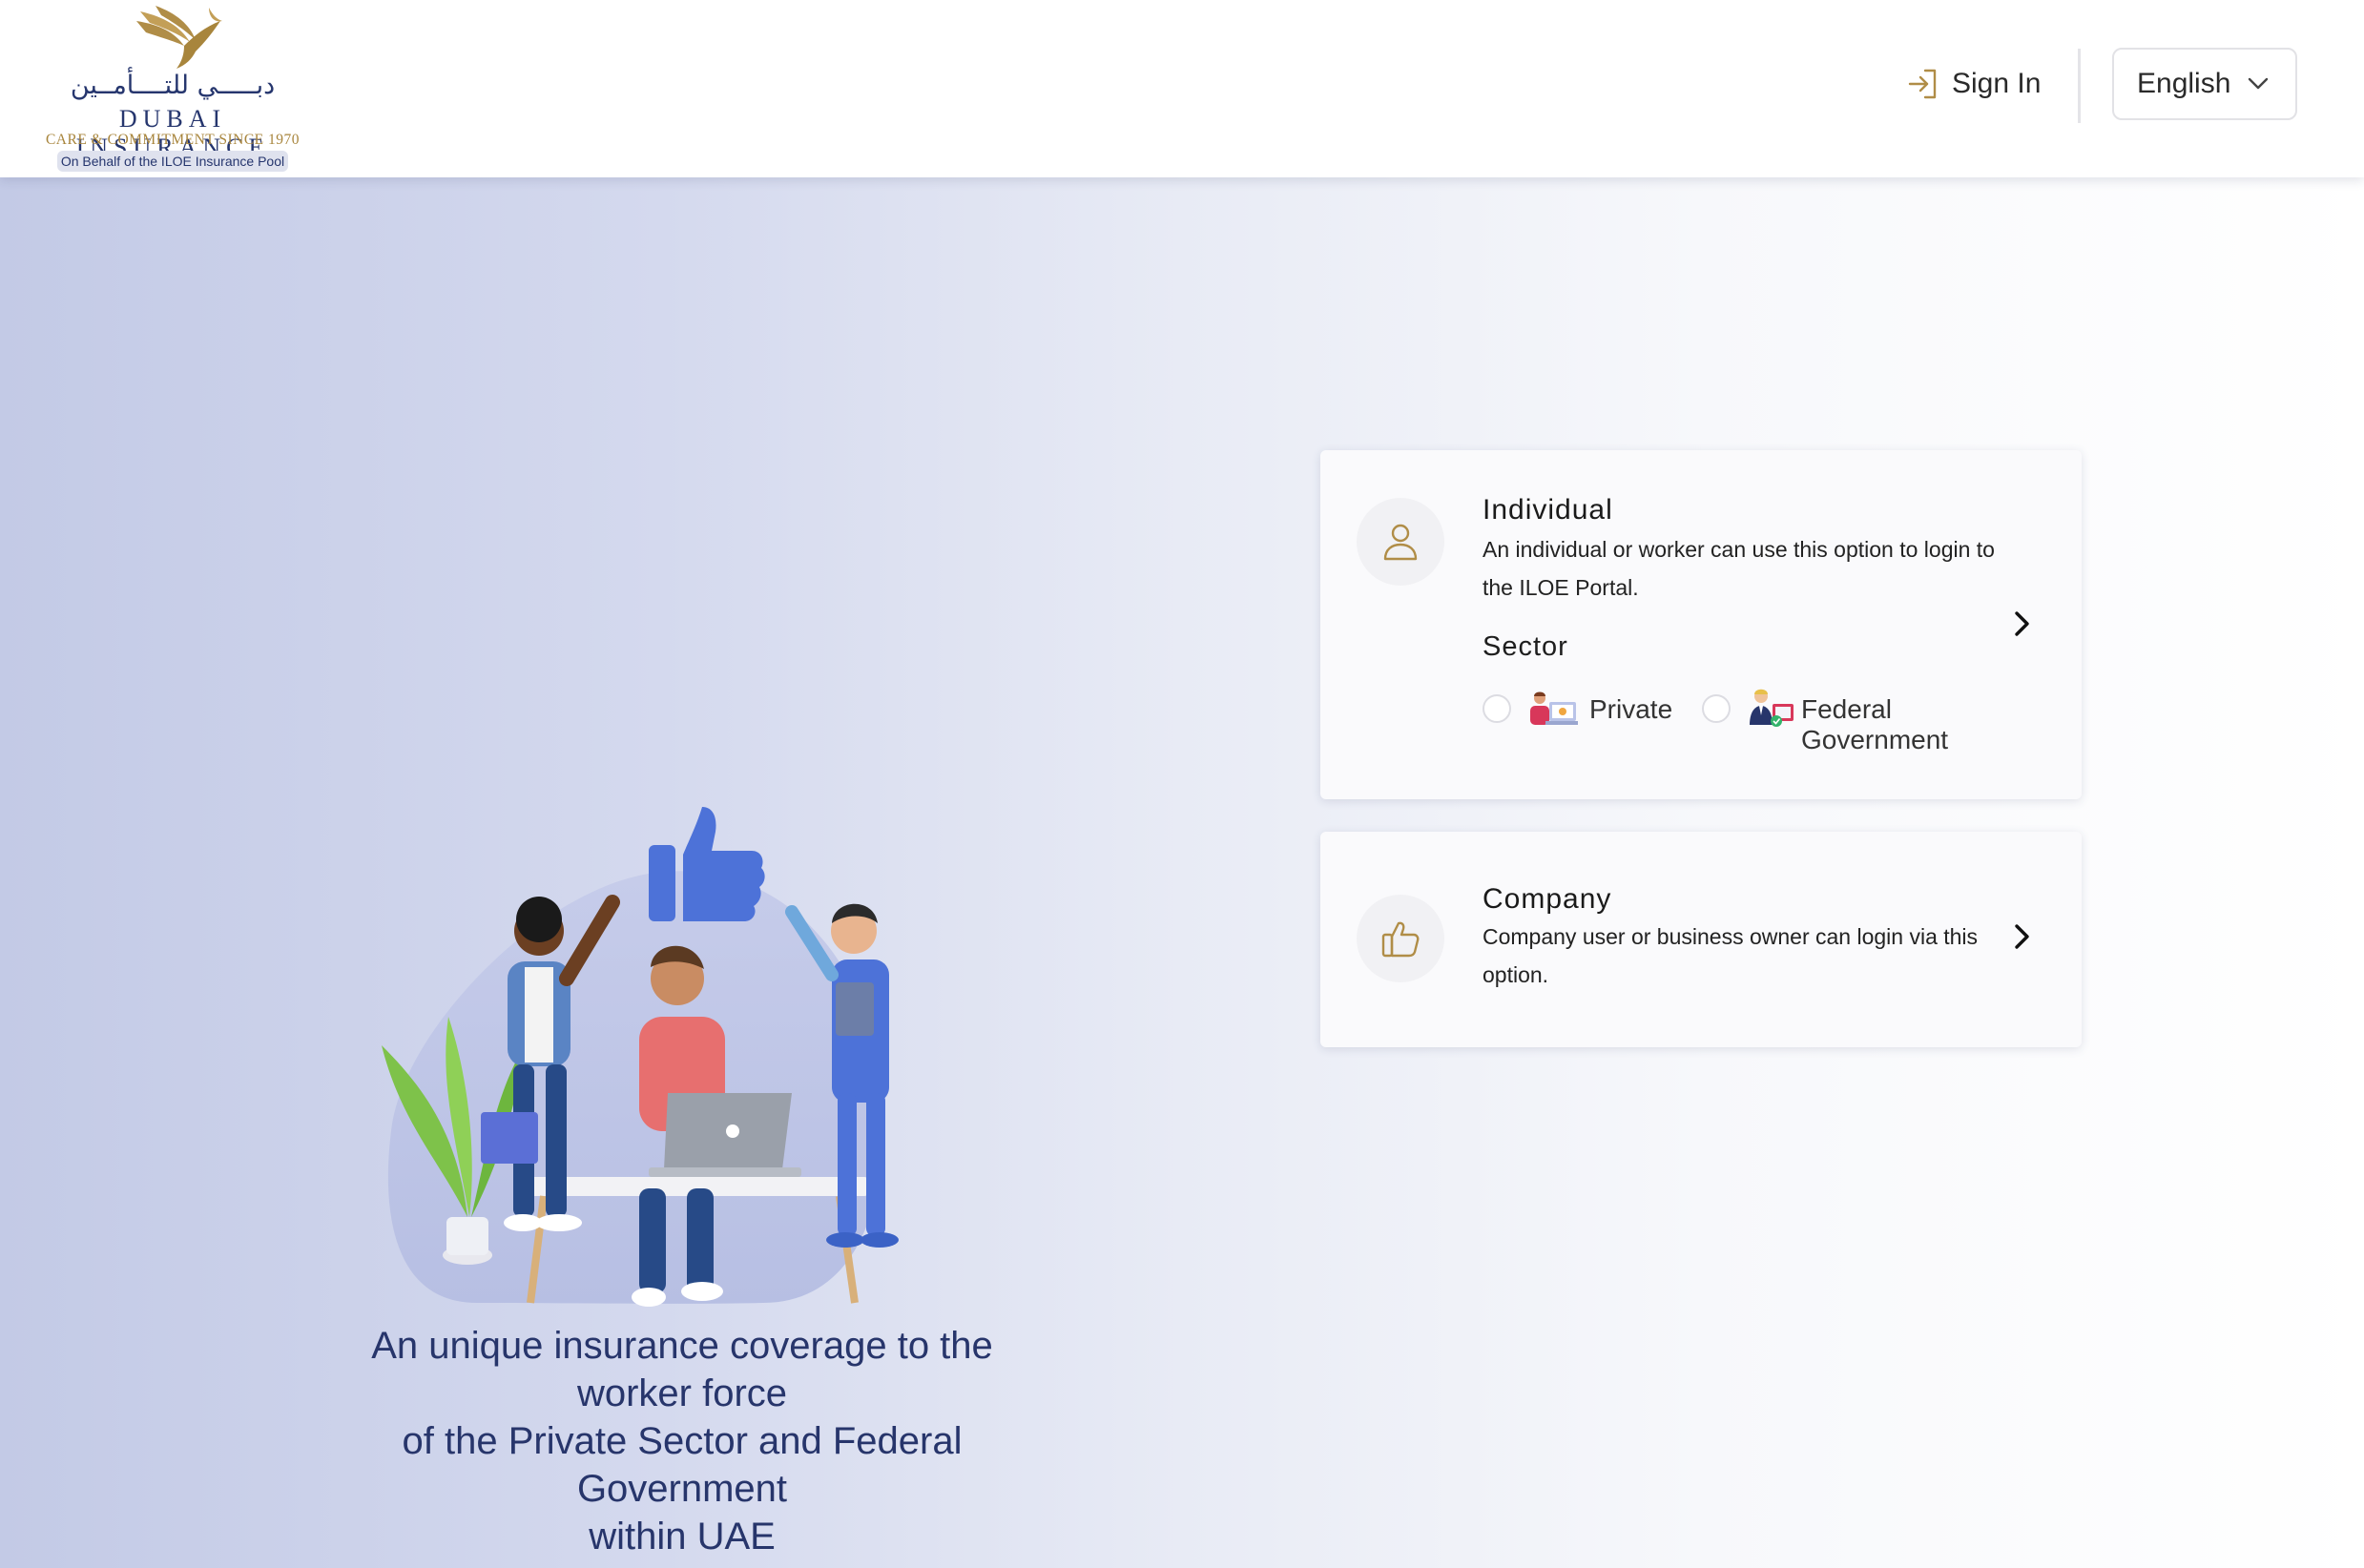 The height and width of the screenshot is (1568, 2364). Describe the element at coordinates (682, 1393) in the screenshot. I see `tagline-line: worker force` at that location.